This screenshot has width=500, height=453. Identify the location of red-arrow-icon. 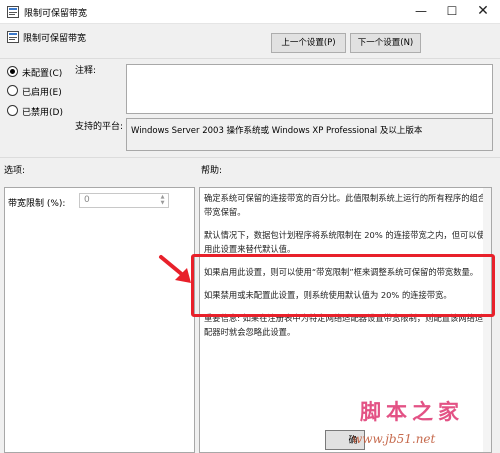
(175, 269).